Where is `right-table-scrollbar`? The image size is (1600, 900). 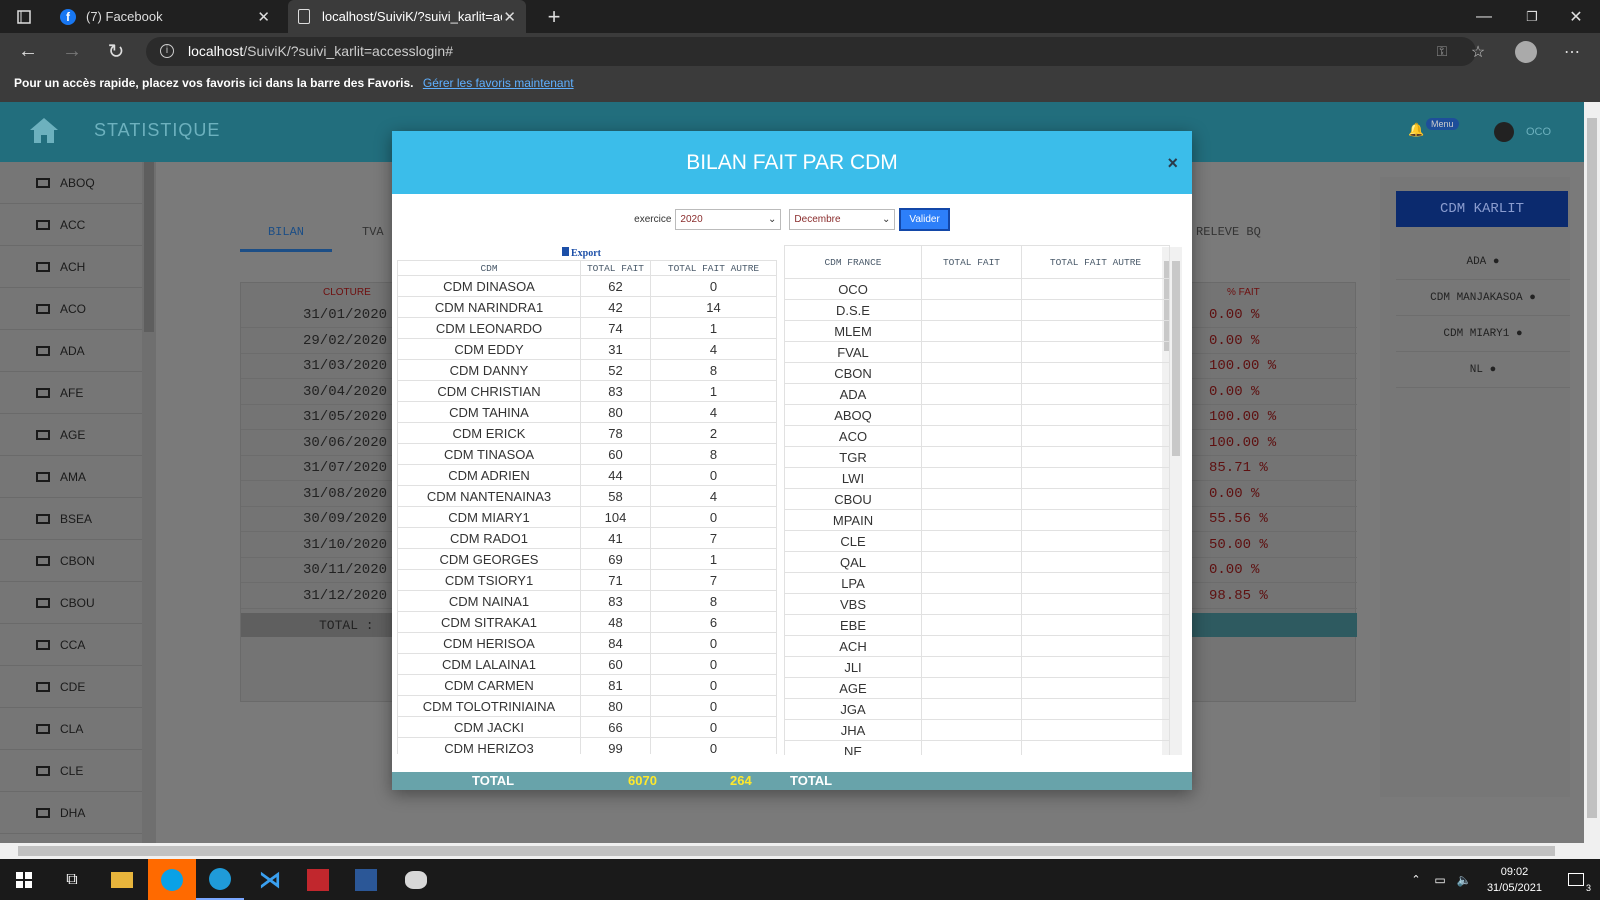
right-table-scrollbar is located at coordinates (1176, 501).